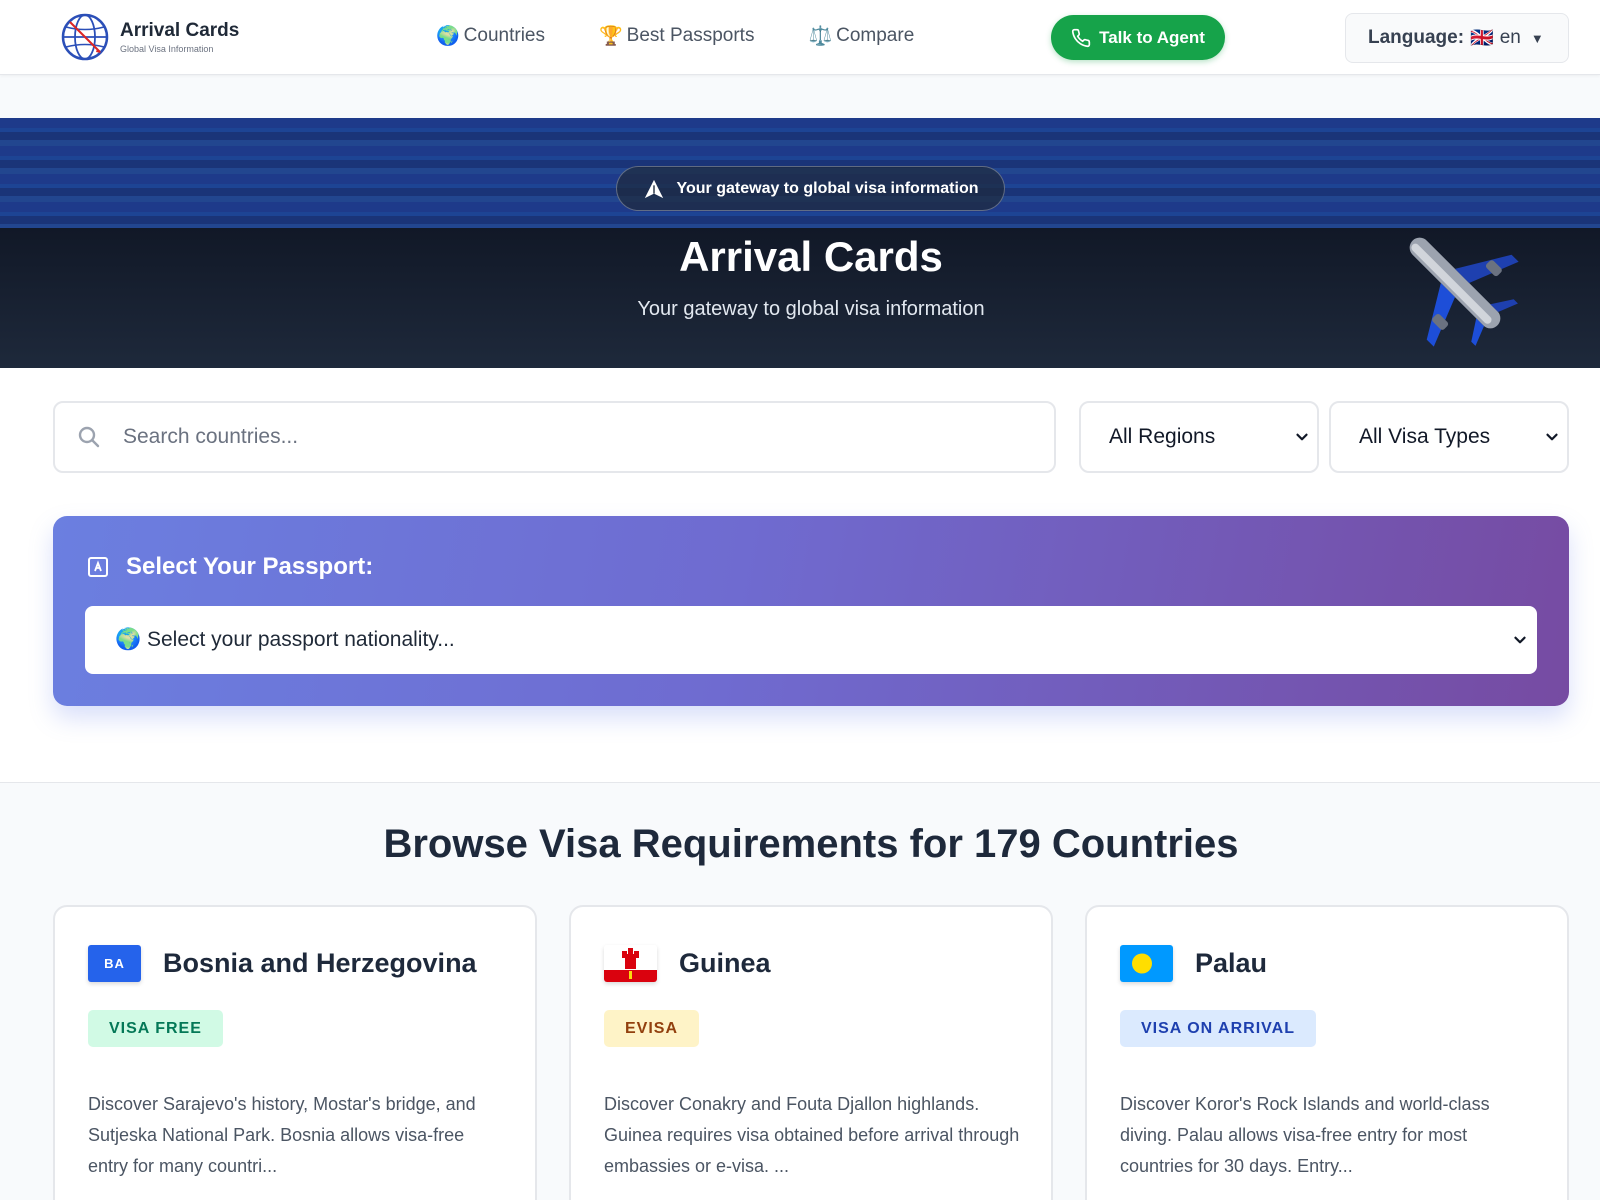 The width and height of the screenshot is (1600, 1200). What do you see at coordinates (1081, 37) in the screenshot?
I see `phone-icon` at bounding box center [1081, 37].